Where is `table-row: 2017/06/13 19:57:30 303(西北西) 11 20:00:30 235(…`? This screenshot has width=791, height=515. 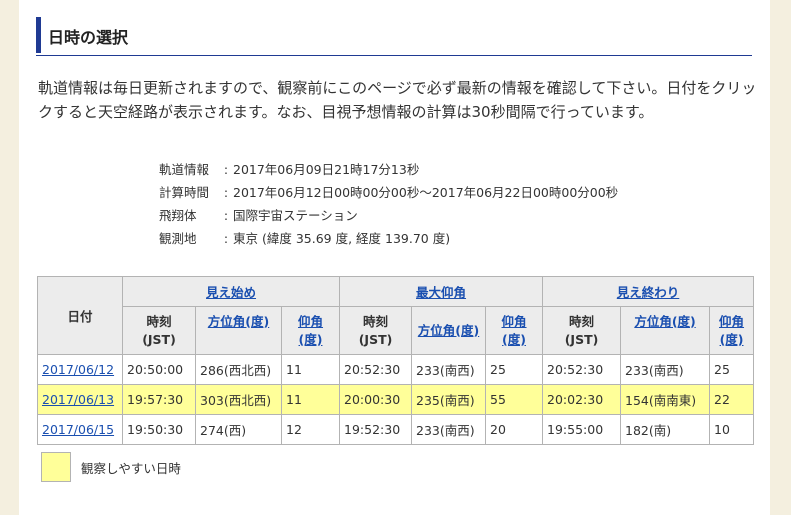 table-row: 2017/06/13 19:57:30 303(西北西) 11 20:00:30 235(… is located at coordinates (396, 399).